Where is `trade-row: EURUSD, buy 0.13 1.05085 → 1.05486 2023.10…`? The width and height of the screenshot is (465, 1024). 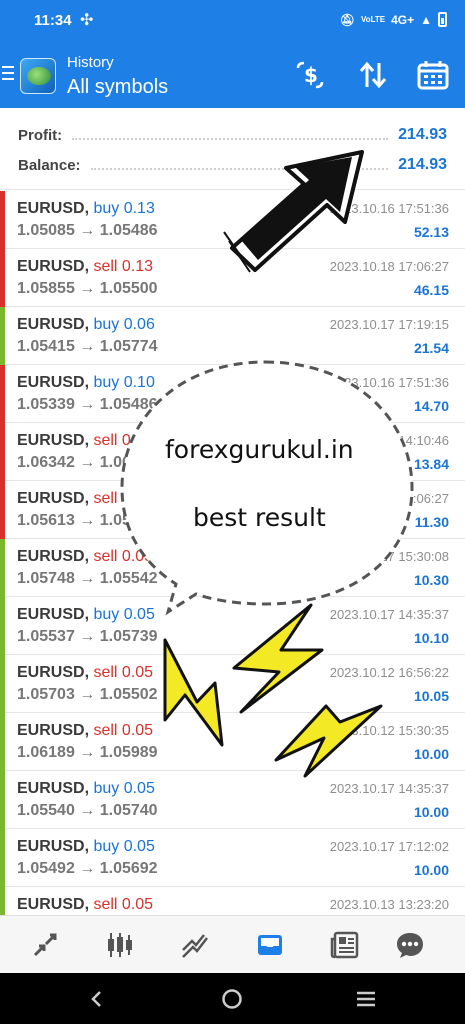 trade-row: EURUSD, buy 0.13 1.05085 → 1.05486 2023.10… is located at coordinates (232, 220).